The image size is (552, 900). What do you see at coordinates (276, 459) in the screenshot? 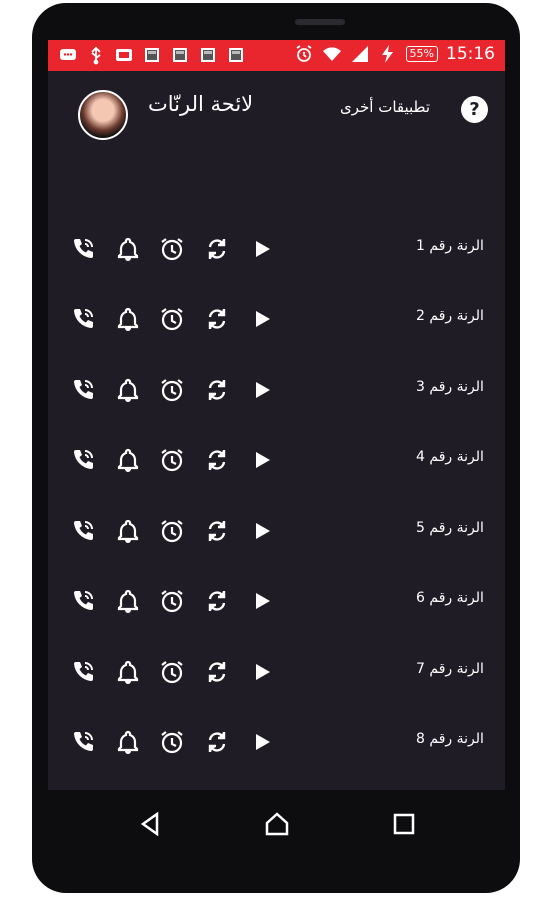
I see `ringtone-row: الرنة رقم 4` at bounding box center [276, 459].